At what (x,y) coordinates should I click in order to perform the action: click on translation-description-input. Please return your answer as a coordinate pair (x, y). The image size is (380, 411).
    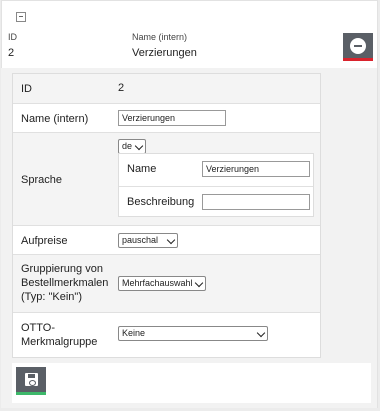
    Looking at the image, I should click on (256, 202).